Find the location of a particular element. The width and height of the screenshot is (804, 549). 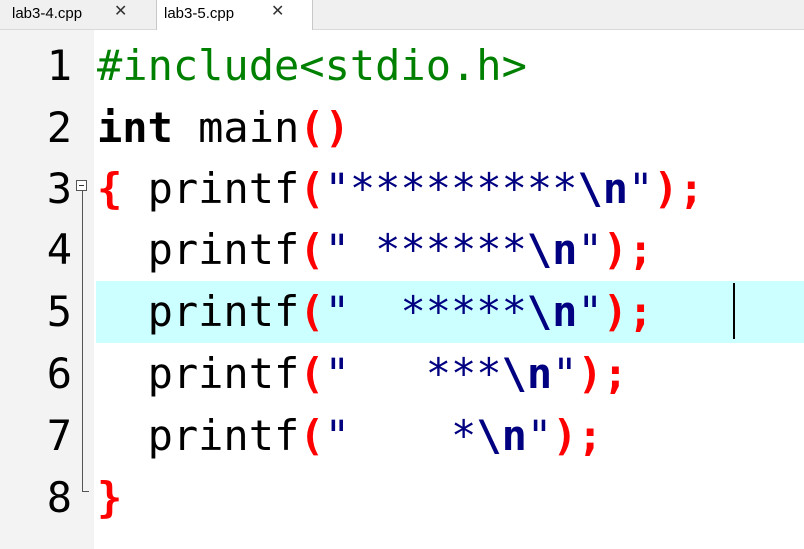

preprocessor-directive: #include<stdio.h> is located at coordinates (312, 65).